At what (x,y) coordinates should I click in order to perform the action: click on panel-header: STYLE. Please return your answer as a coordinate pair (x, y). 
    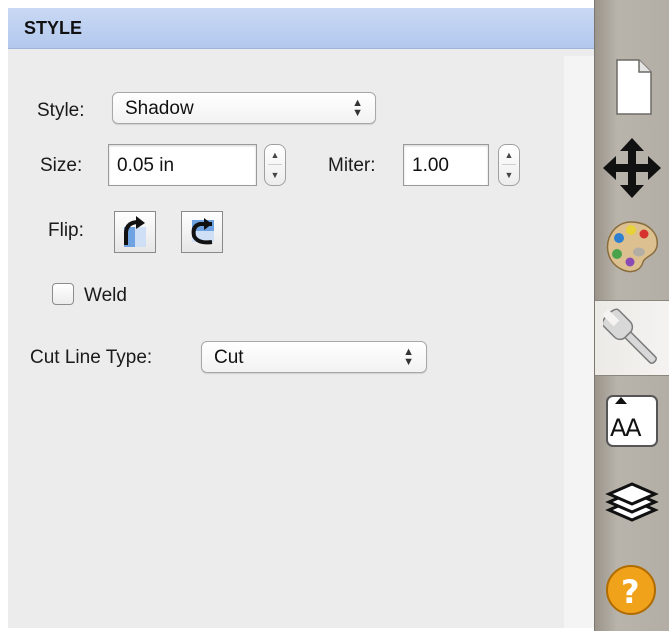
    Looking at the image, I should click on (301, 28).